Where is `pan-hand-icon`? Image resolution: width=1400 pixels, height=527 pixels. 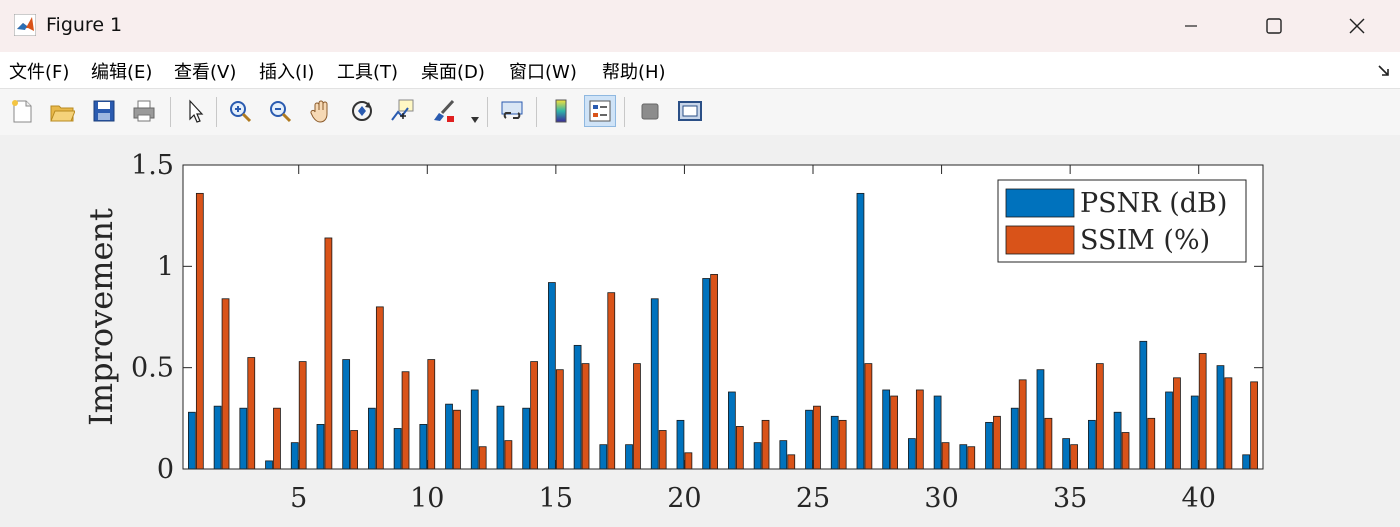
pan-hand-icon is located at coordinates (321, 111).